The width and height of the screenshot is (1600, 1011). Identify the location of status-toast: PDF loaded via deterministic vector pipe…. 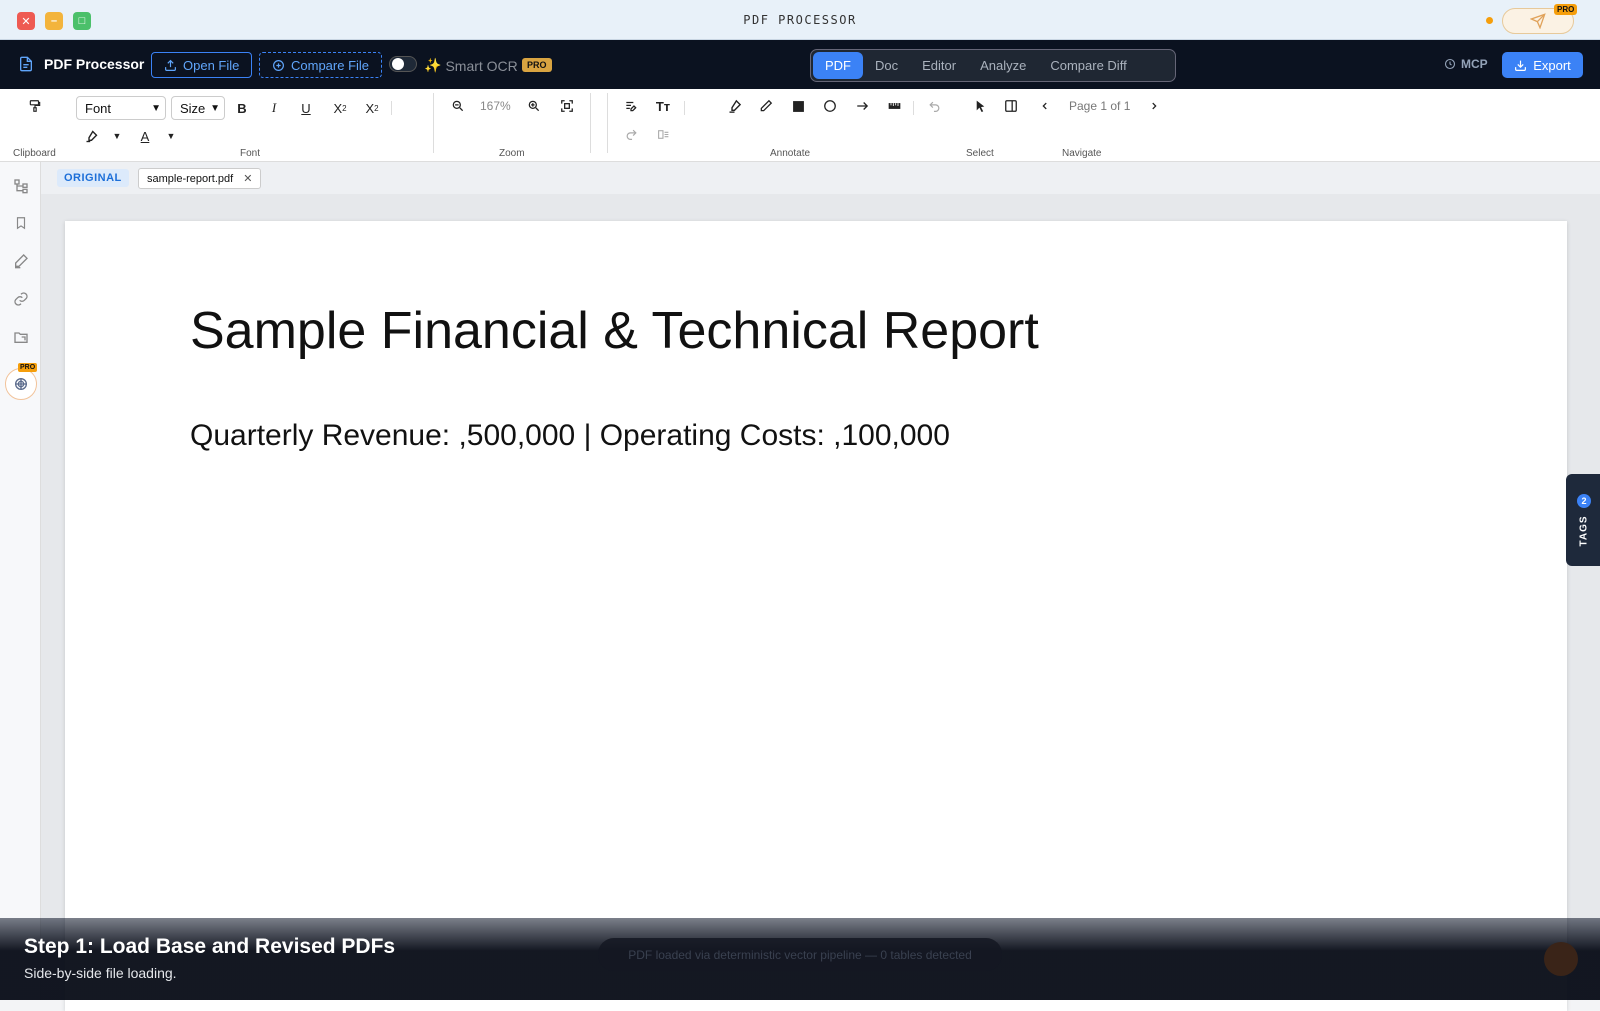
(800, 954).